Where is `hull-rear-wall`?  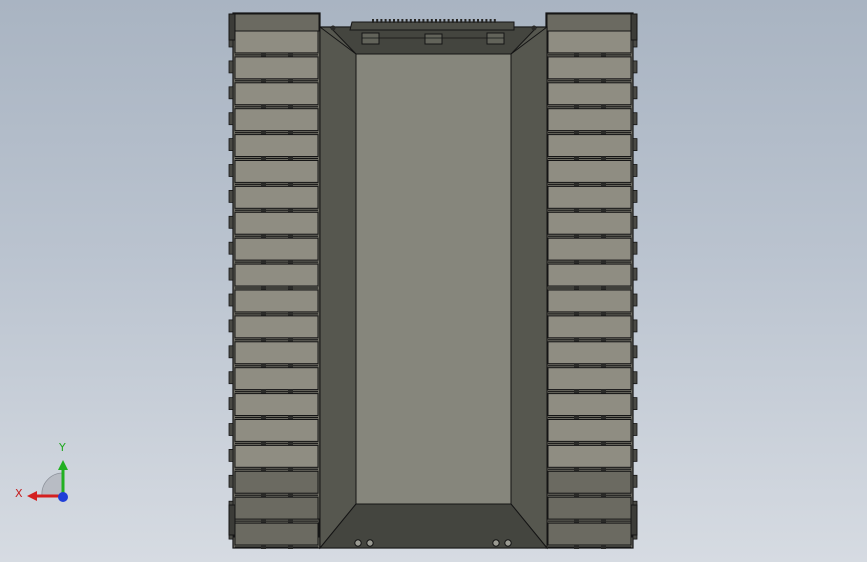 hull-rear-wall is located at coordinates (433, 526).